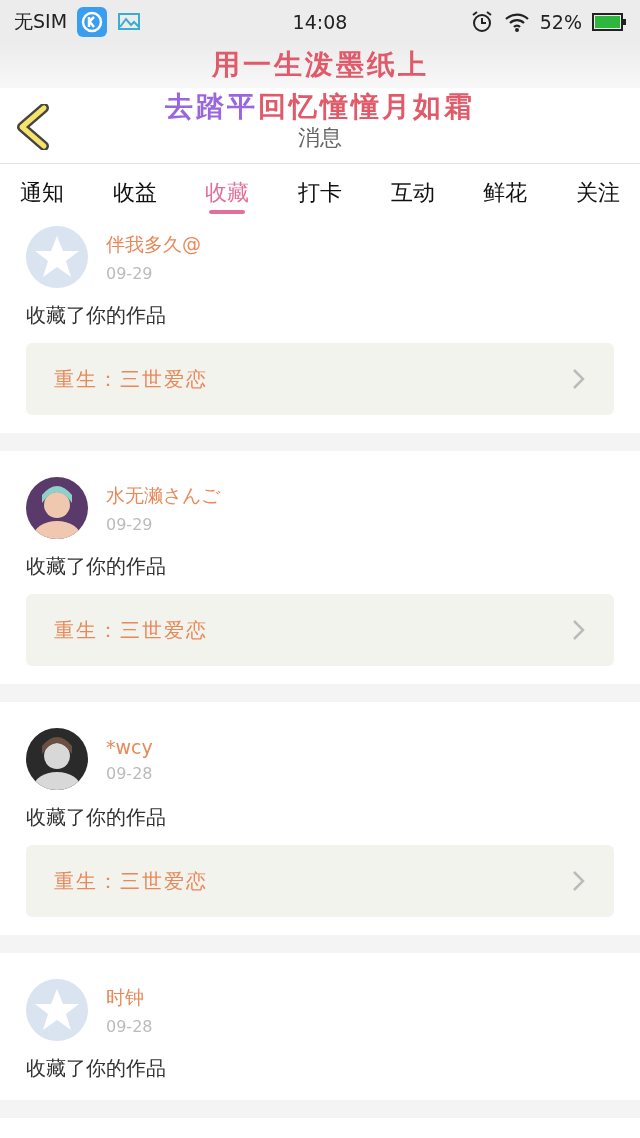  Describe the element at coordinates (42, 192) in the screenshot. I see `tab: 通知` at that location.